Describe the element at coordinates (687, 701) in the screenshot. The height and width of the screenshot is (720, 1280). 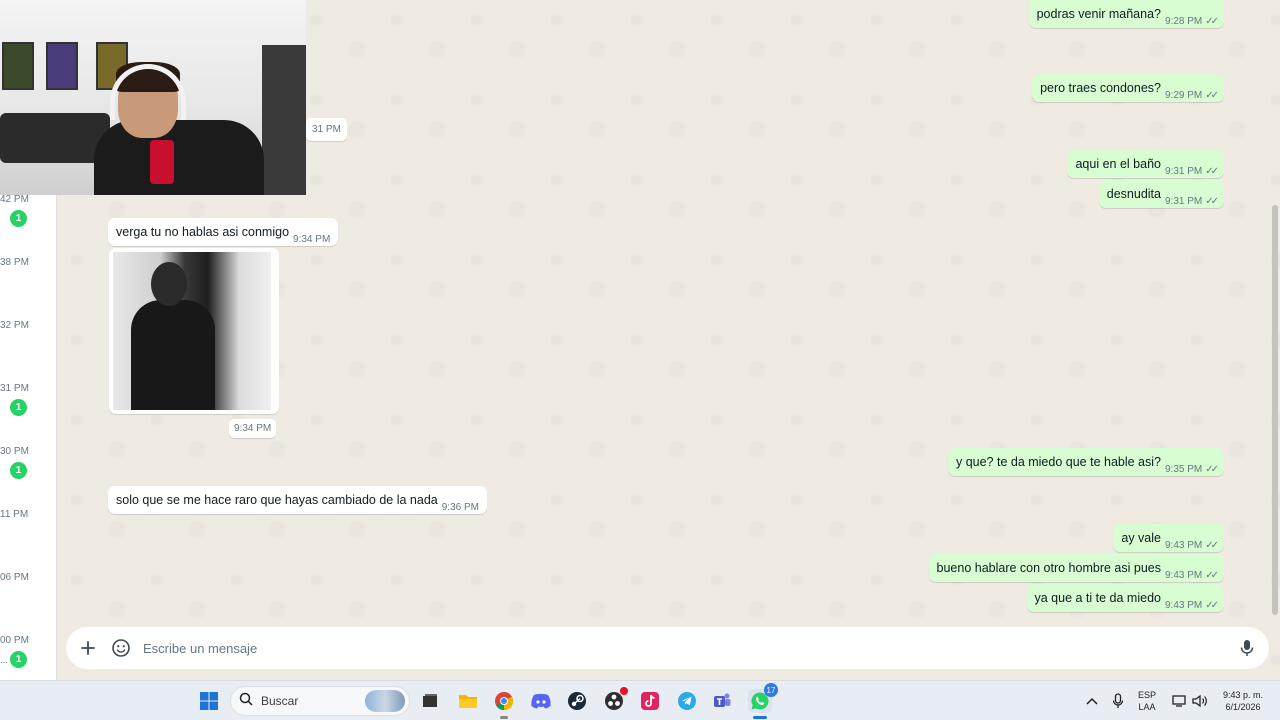
I see `telegram-icon` at that location.